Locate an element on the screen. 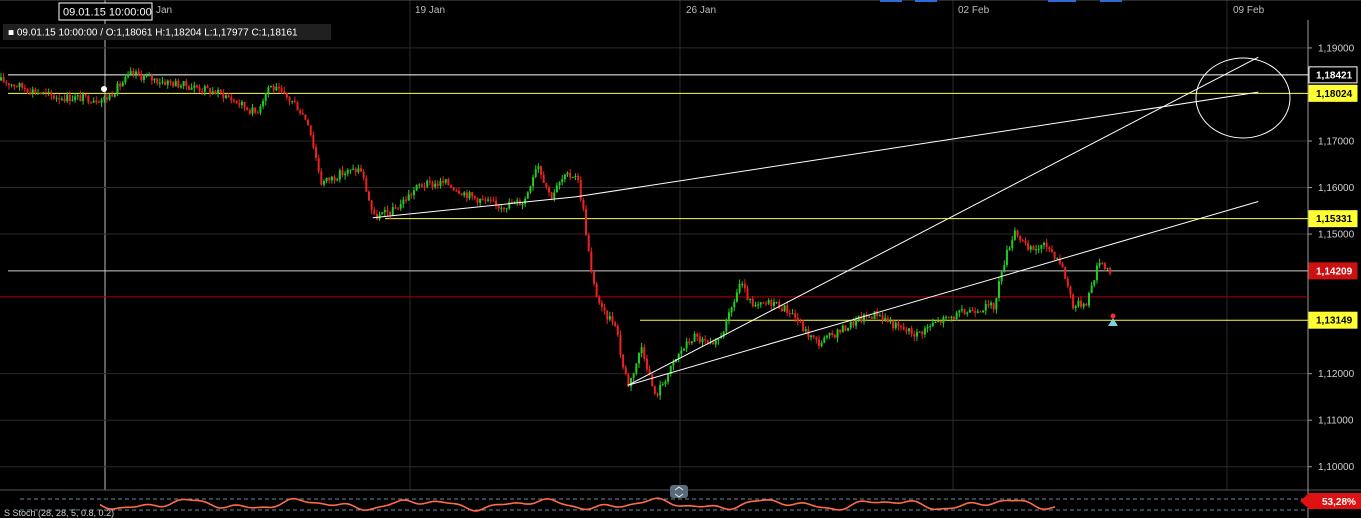 This screenshot has height=518, width=1361. level-flag-label: 1,18024 is located at coordinates (1334, 94).